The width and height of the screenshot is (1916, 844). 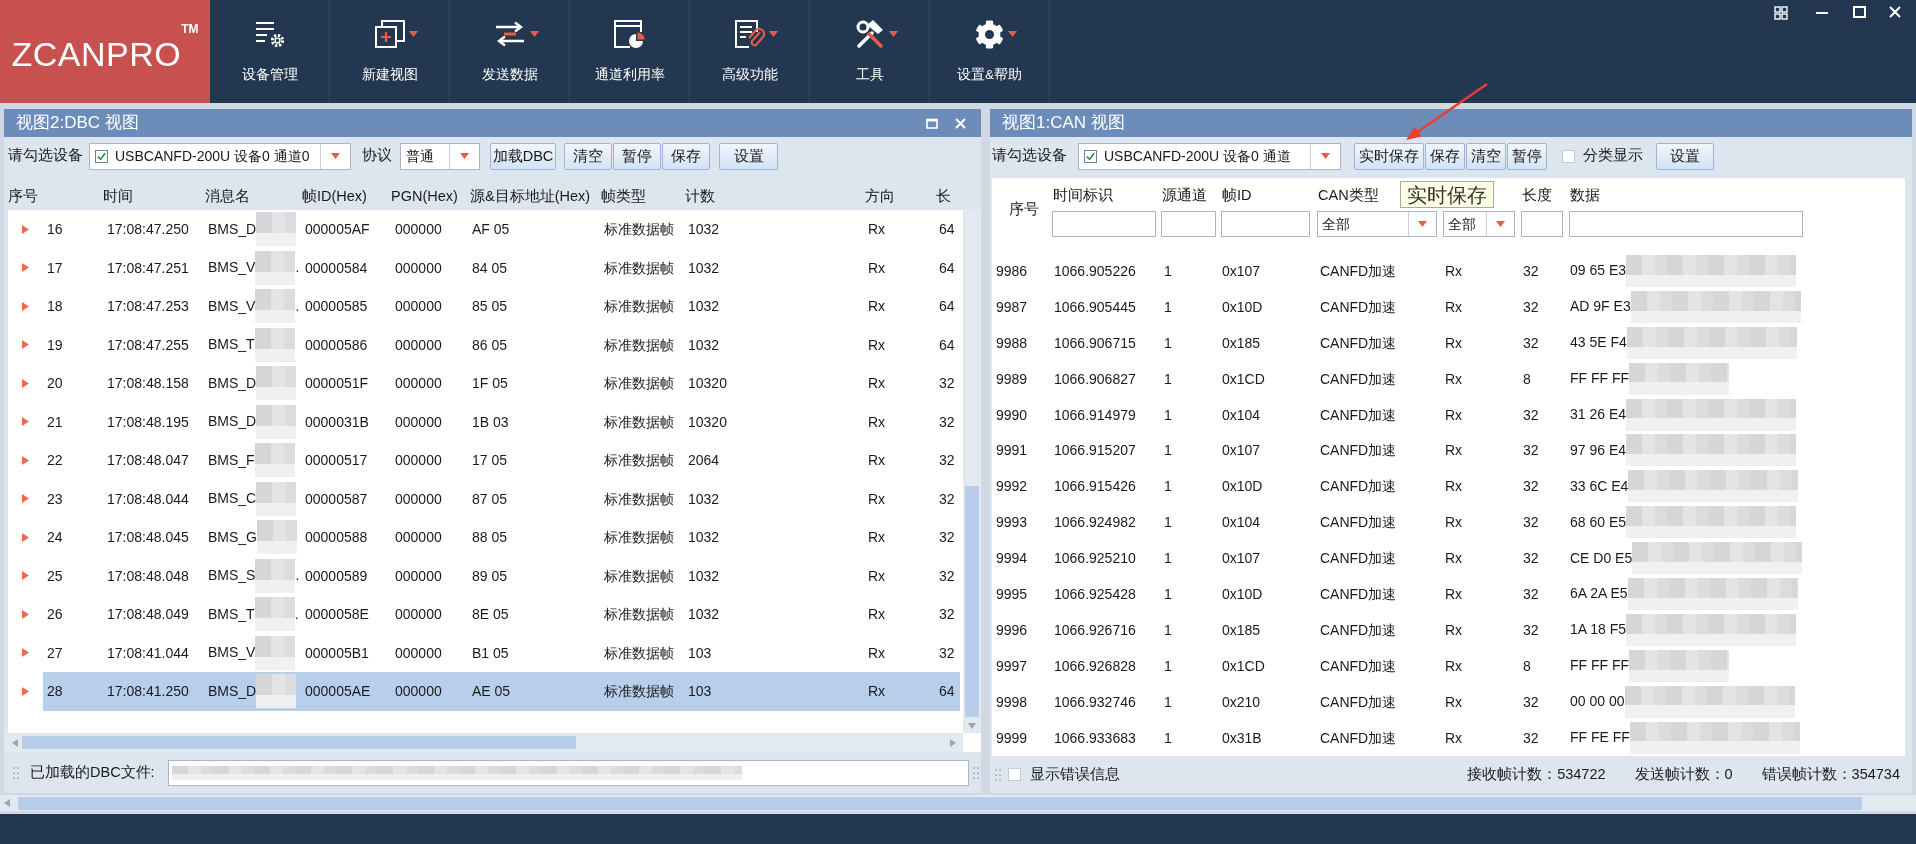 What do you see at coordinates (880, 195) in the screenshot?
I see `column-header: 方向` at bounding box center [880, 195].